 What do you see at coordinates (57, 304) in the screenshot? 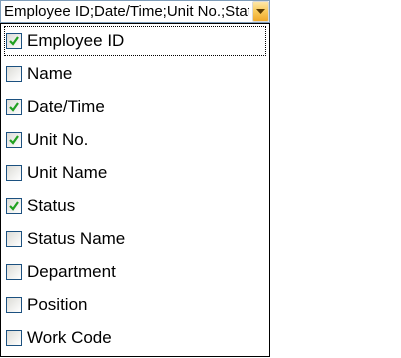
I see `item-label: Position` at bounding box center [57, 304].